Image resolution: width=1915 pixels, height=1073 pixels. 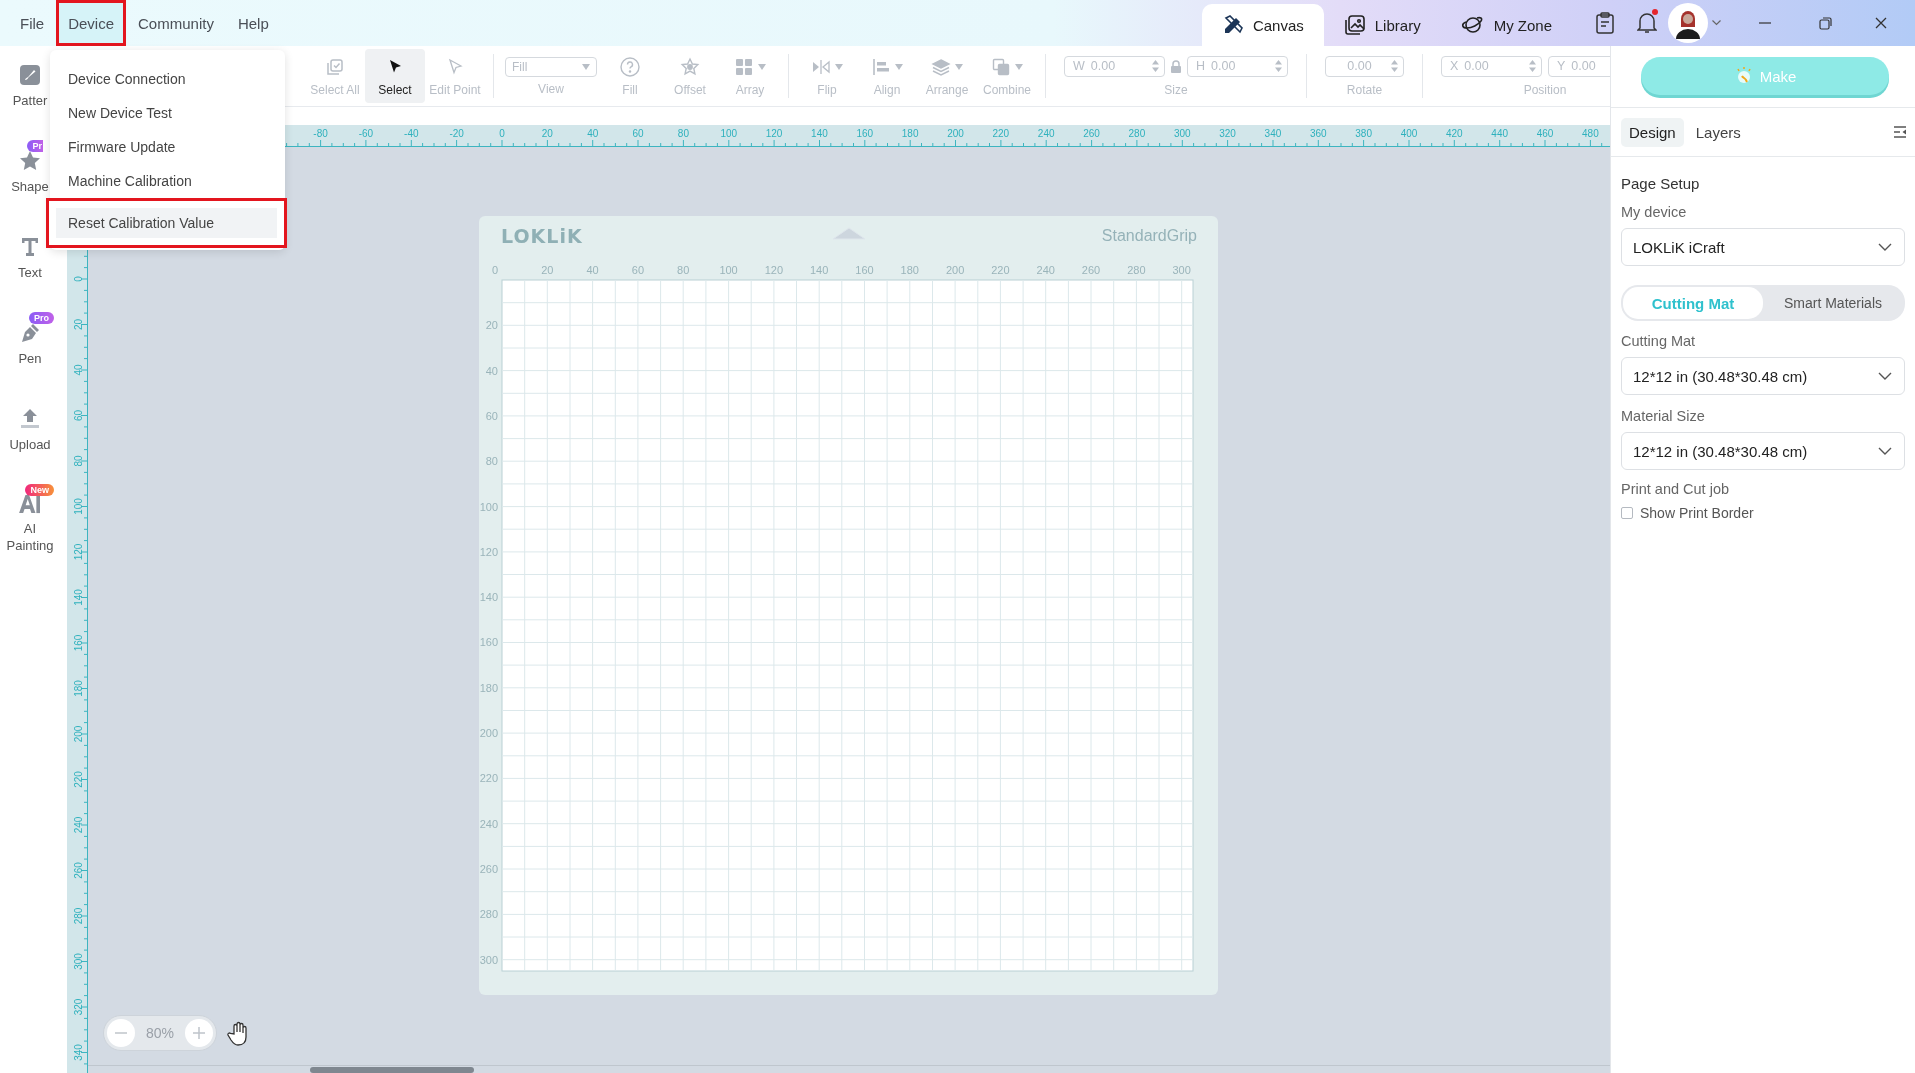 What do you see at coordinates (1652, 132) in the screenshot?
I see `panel-tab: Design` at bounding box center [1652, 132].